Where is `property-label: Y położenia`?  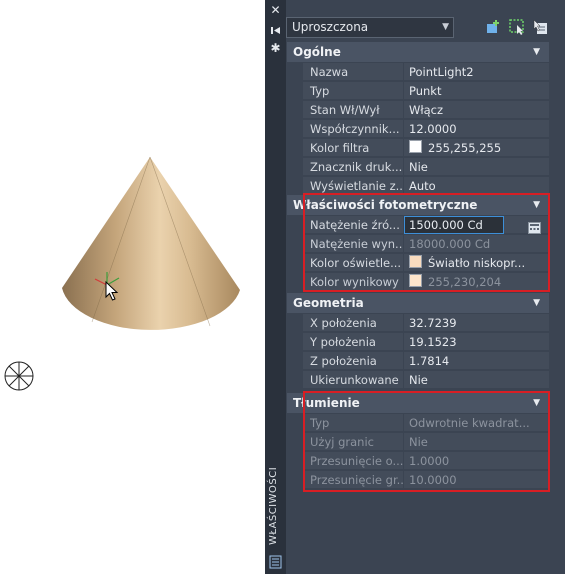 property-label: Y położenia is located at coordinates (353, 342).